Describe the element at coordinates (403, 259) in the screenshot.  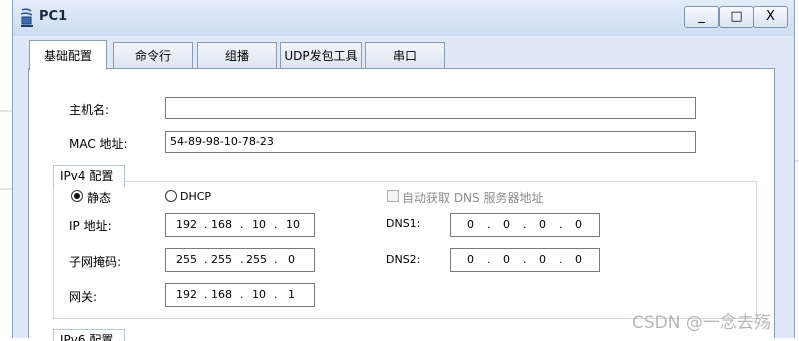
I see `dns2-label: DNS2:` at that location.